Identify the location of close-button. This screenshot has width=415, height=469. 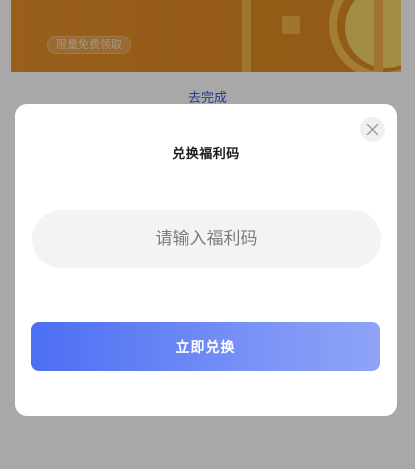
(372, 129).